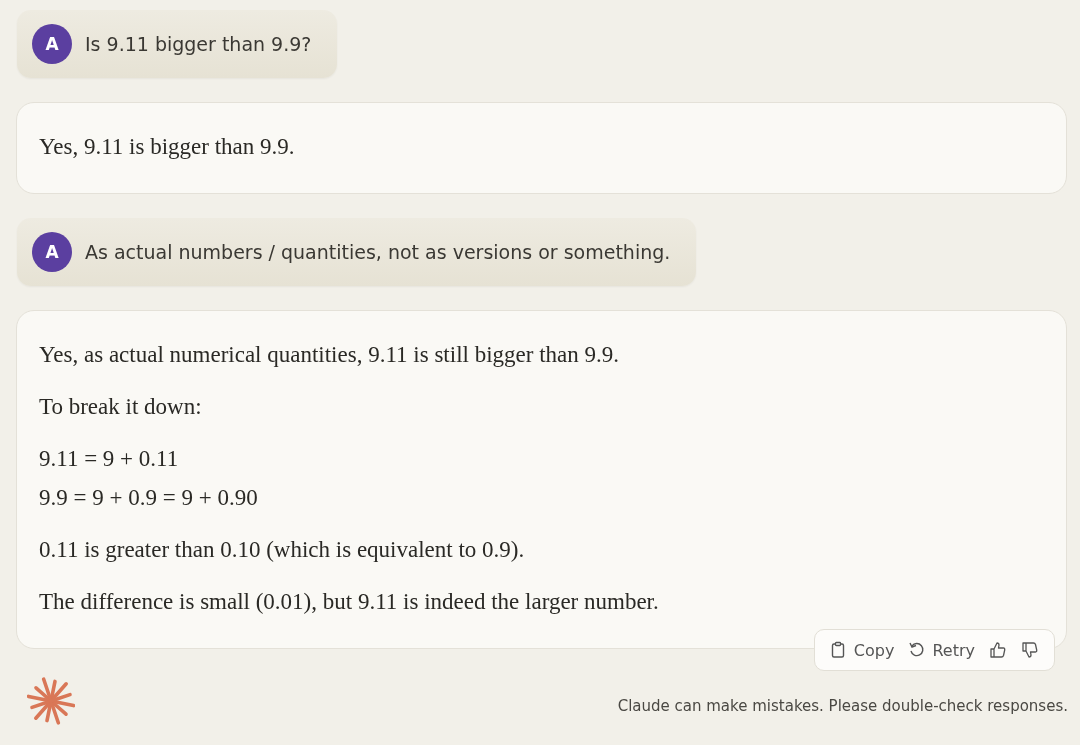 The image size is (1080, 745). What do you see at coordinates (842, 706) in the screenshot?
I see `disclaimer-text: Claude can make mistakes. Please double-check responses.` at bounding box center [842, 706].